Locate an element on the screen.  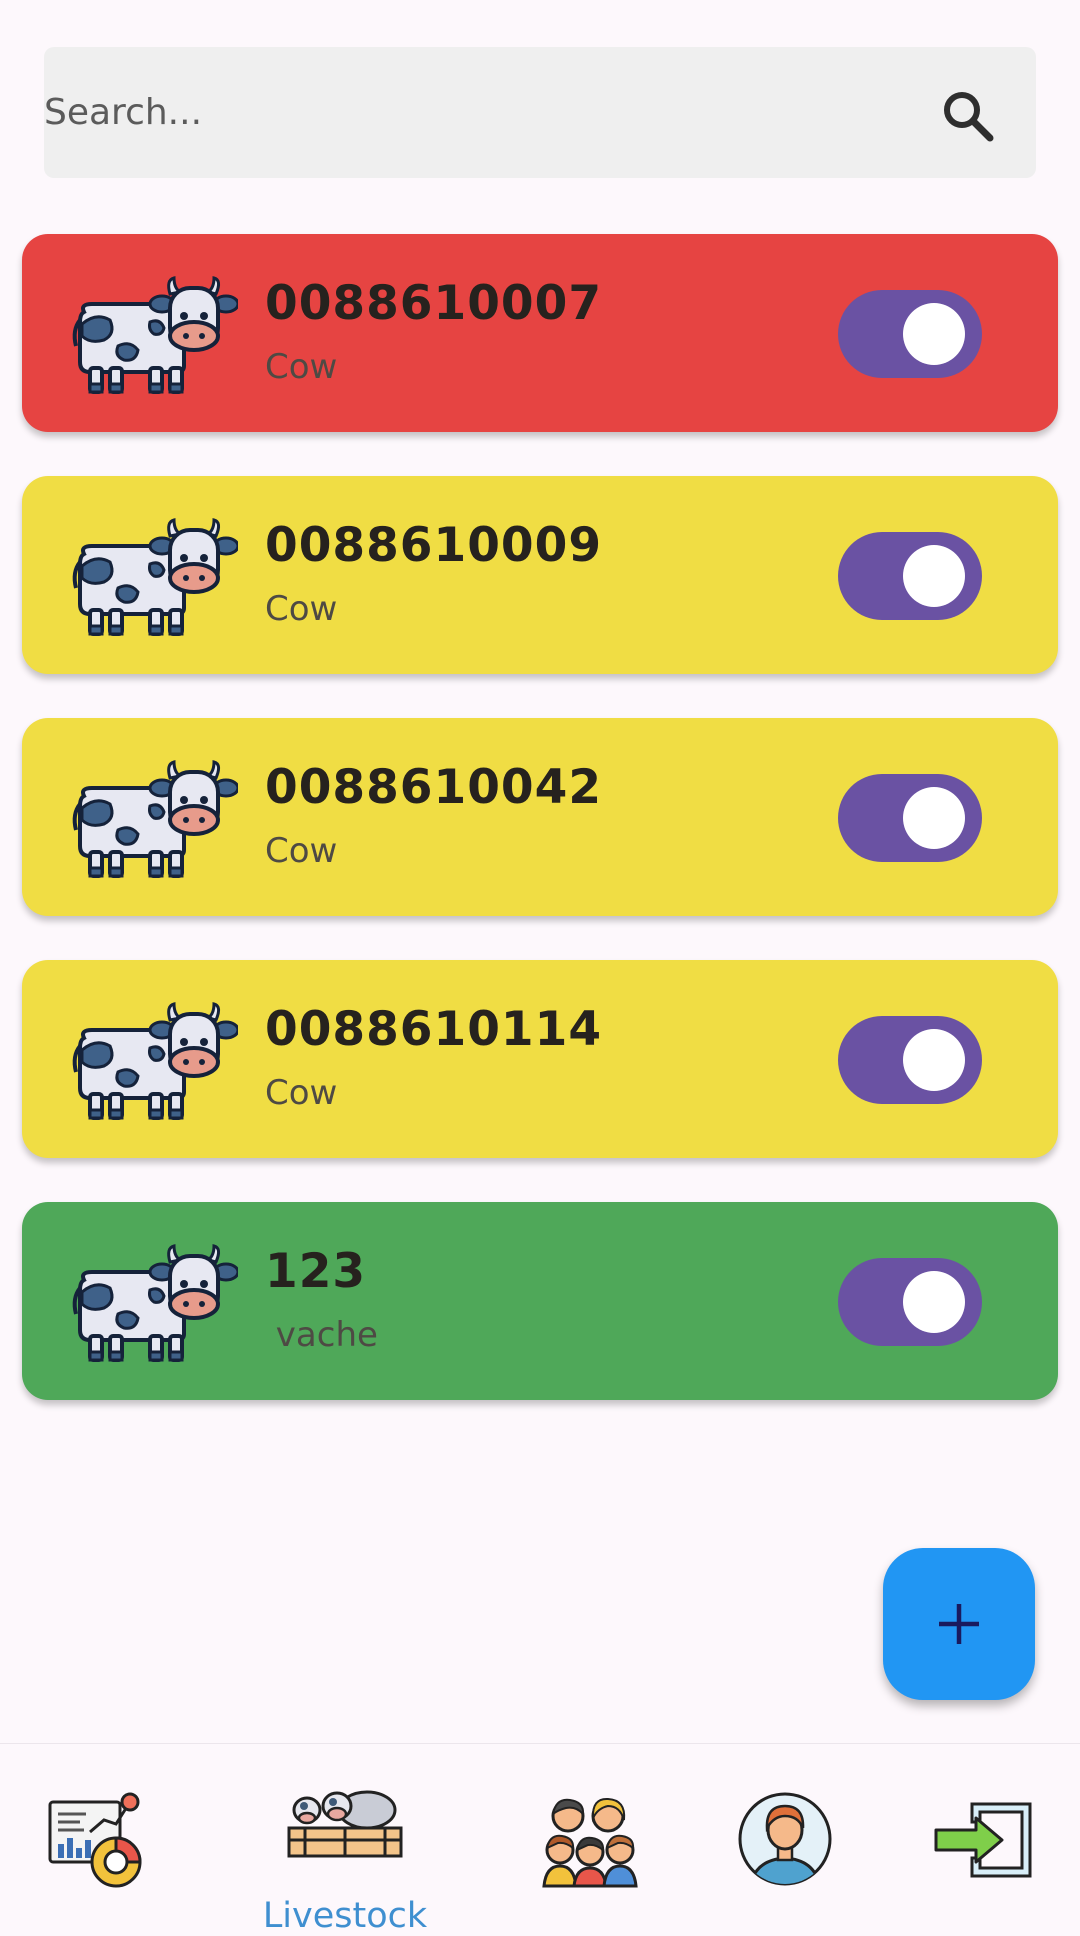
livestock-type: vache is located at coordinates (321, 1335).